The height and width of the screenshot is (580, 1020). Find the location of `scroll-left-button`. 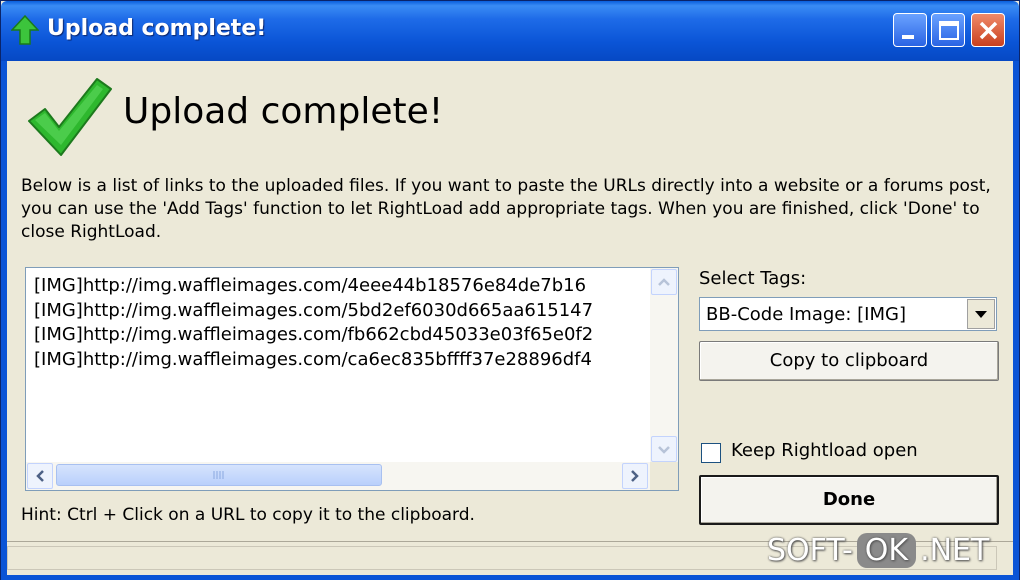

scroll-left-button is located at coordinates (40, 476).